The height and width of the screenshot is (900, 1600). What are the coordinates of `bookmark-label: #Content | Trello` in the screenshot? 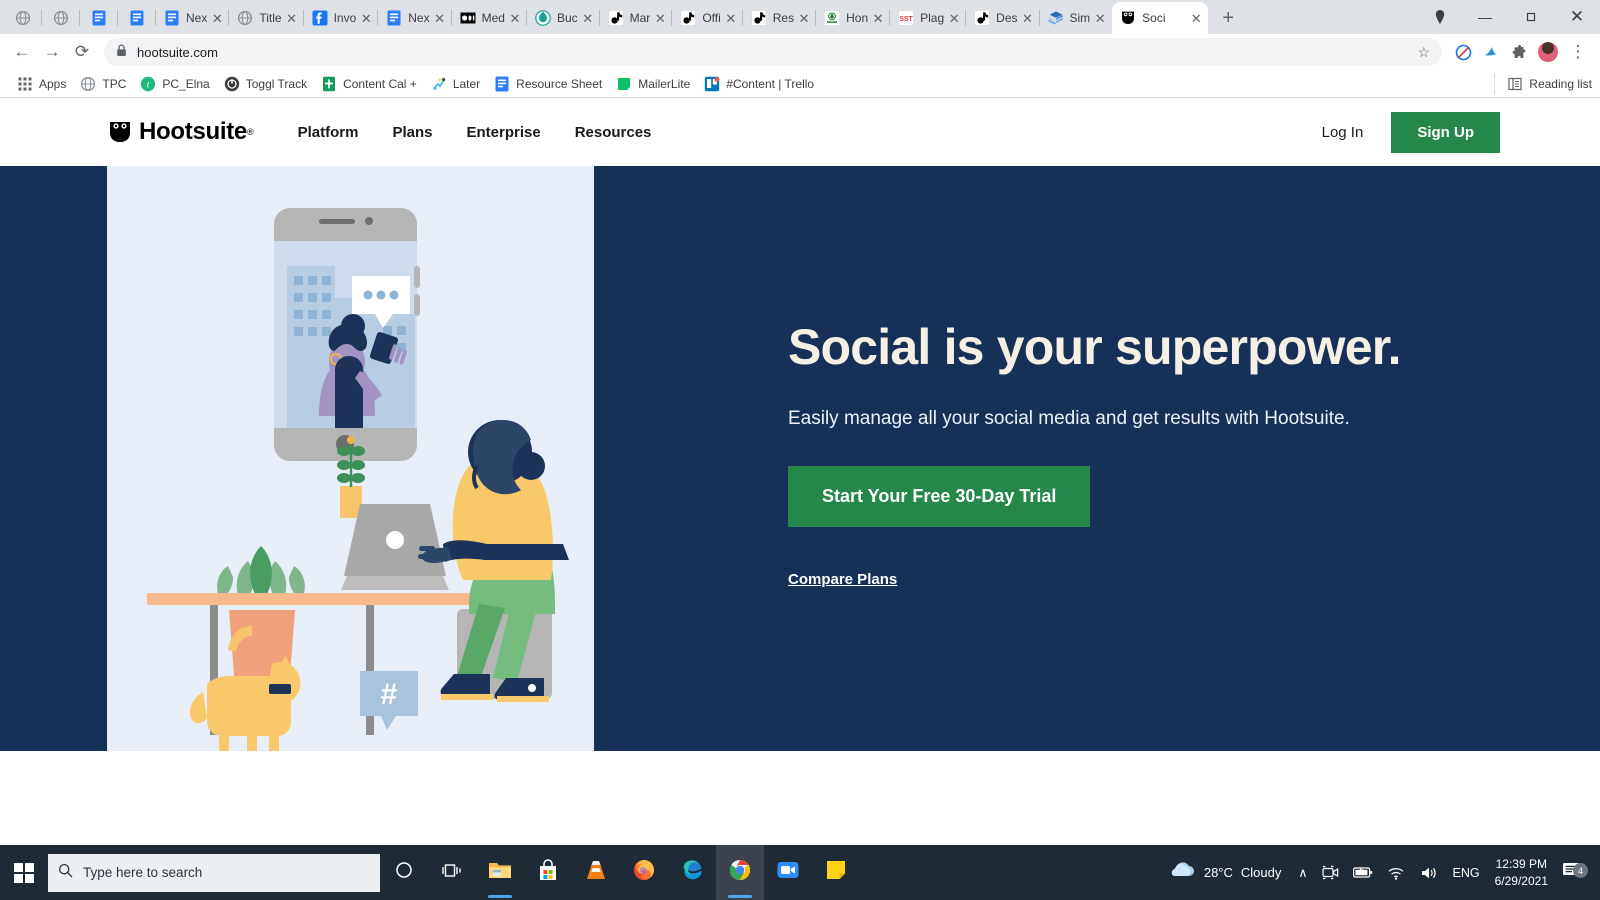 It's located at (770, 83).